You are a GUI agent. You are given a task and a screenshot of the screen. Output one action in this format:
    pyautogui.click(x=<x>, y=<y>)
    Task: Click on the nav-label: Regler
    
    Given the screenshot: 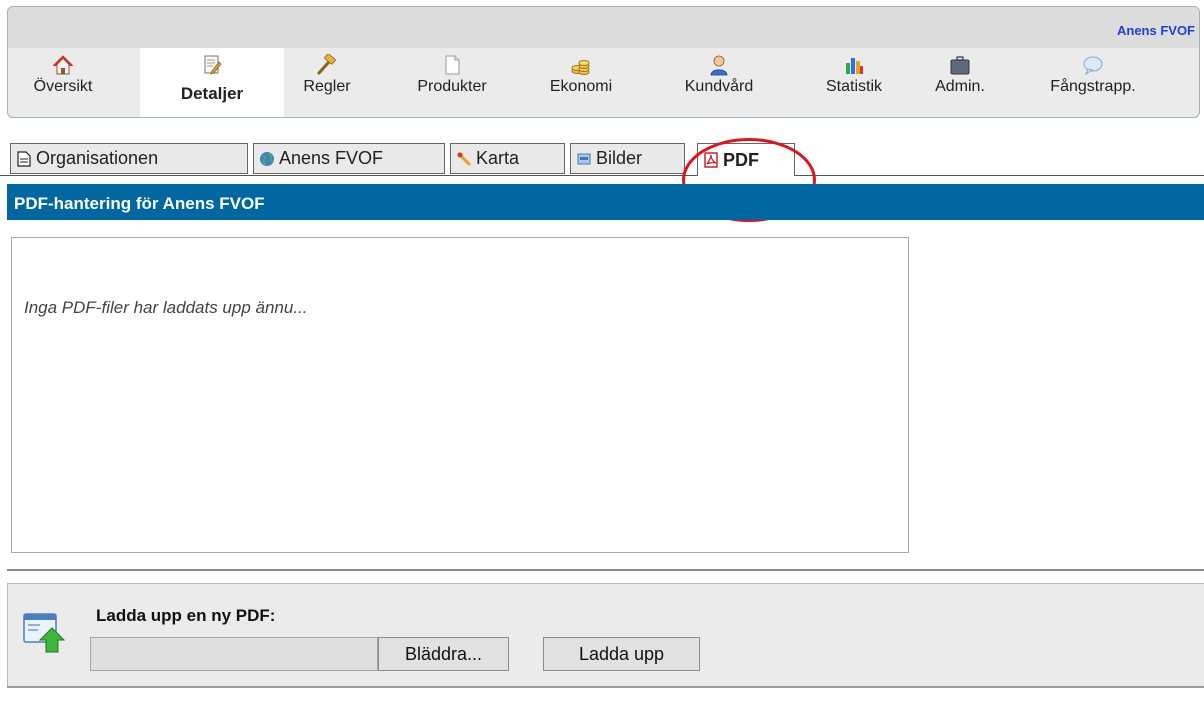 What is the action you would take?
    pyautogui.click(x=327, y=86)
    